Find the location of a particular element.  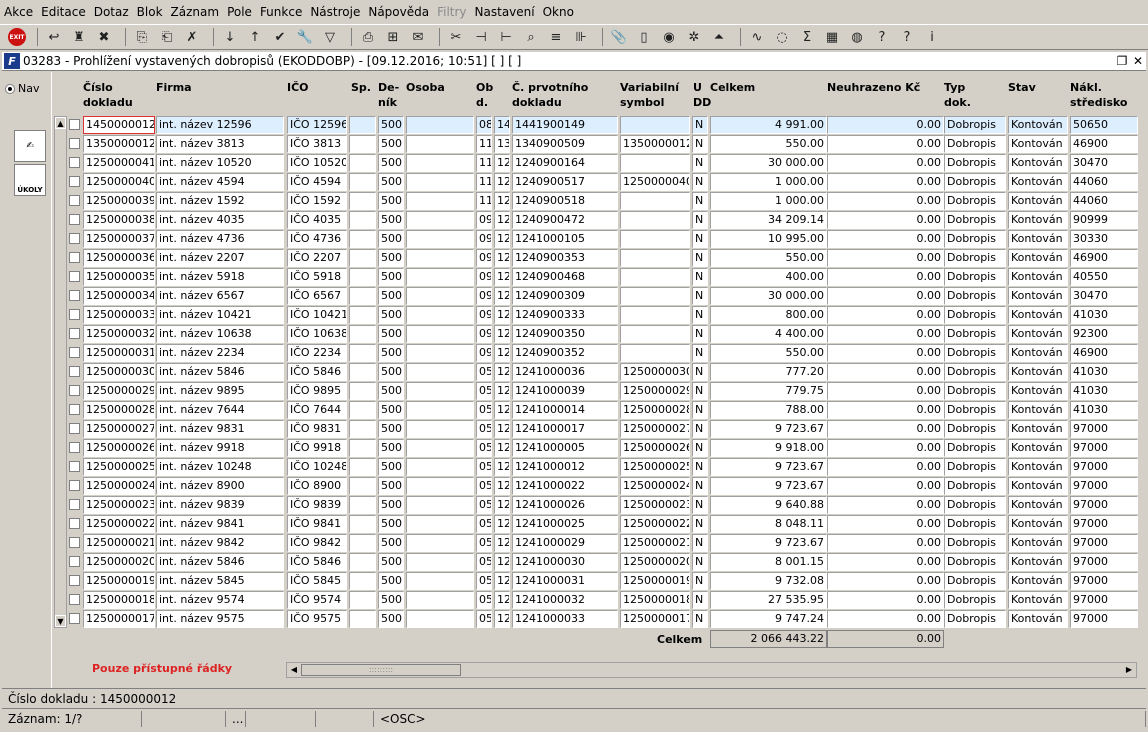

cell-col-2: IČO 10248 is located at coordinates (317, 467).